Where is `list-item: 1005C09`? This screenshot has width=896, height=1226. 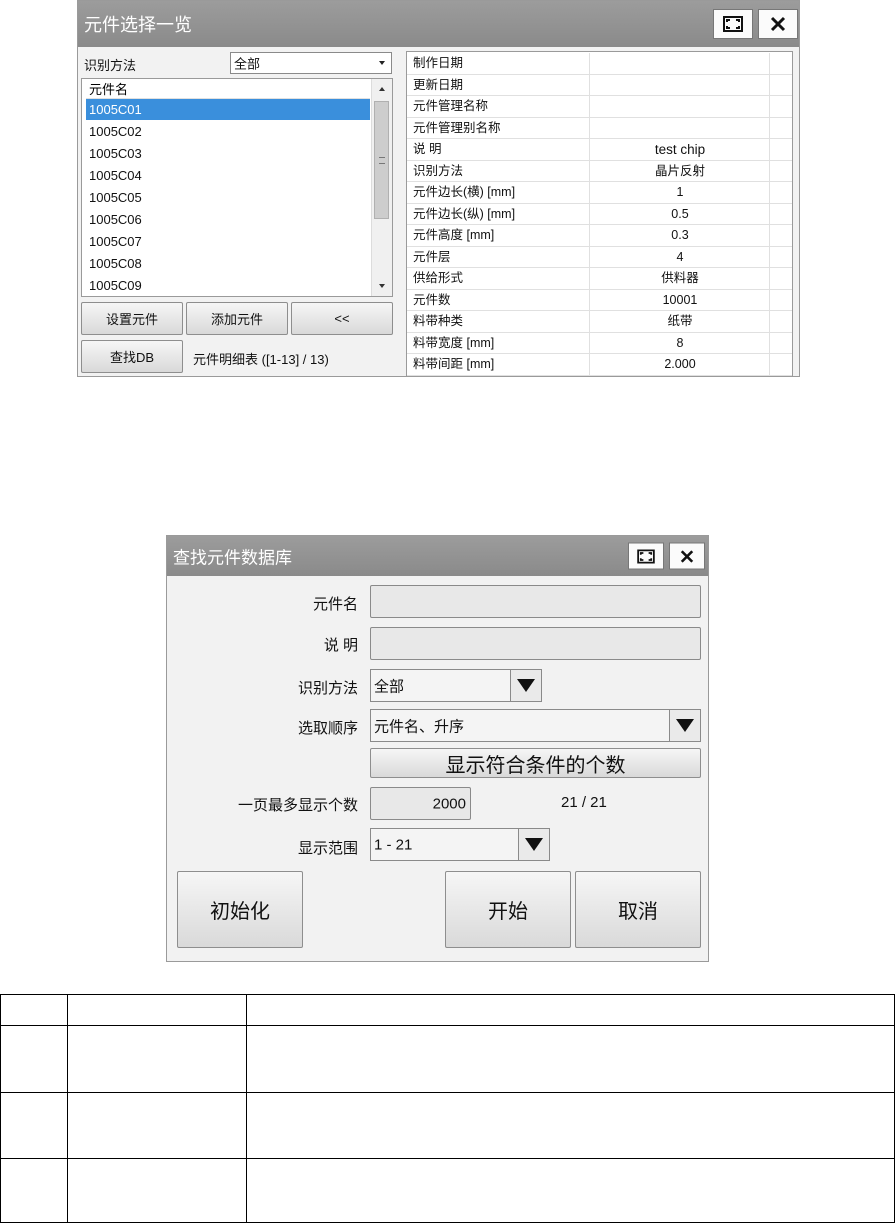
list-item: 1005C09 is located at coordinates (228, 285).